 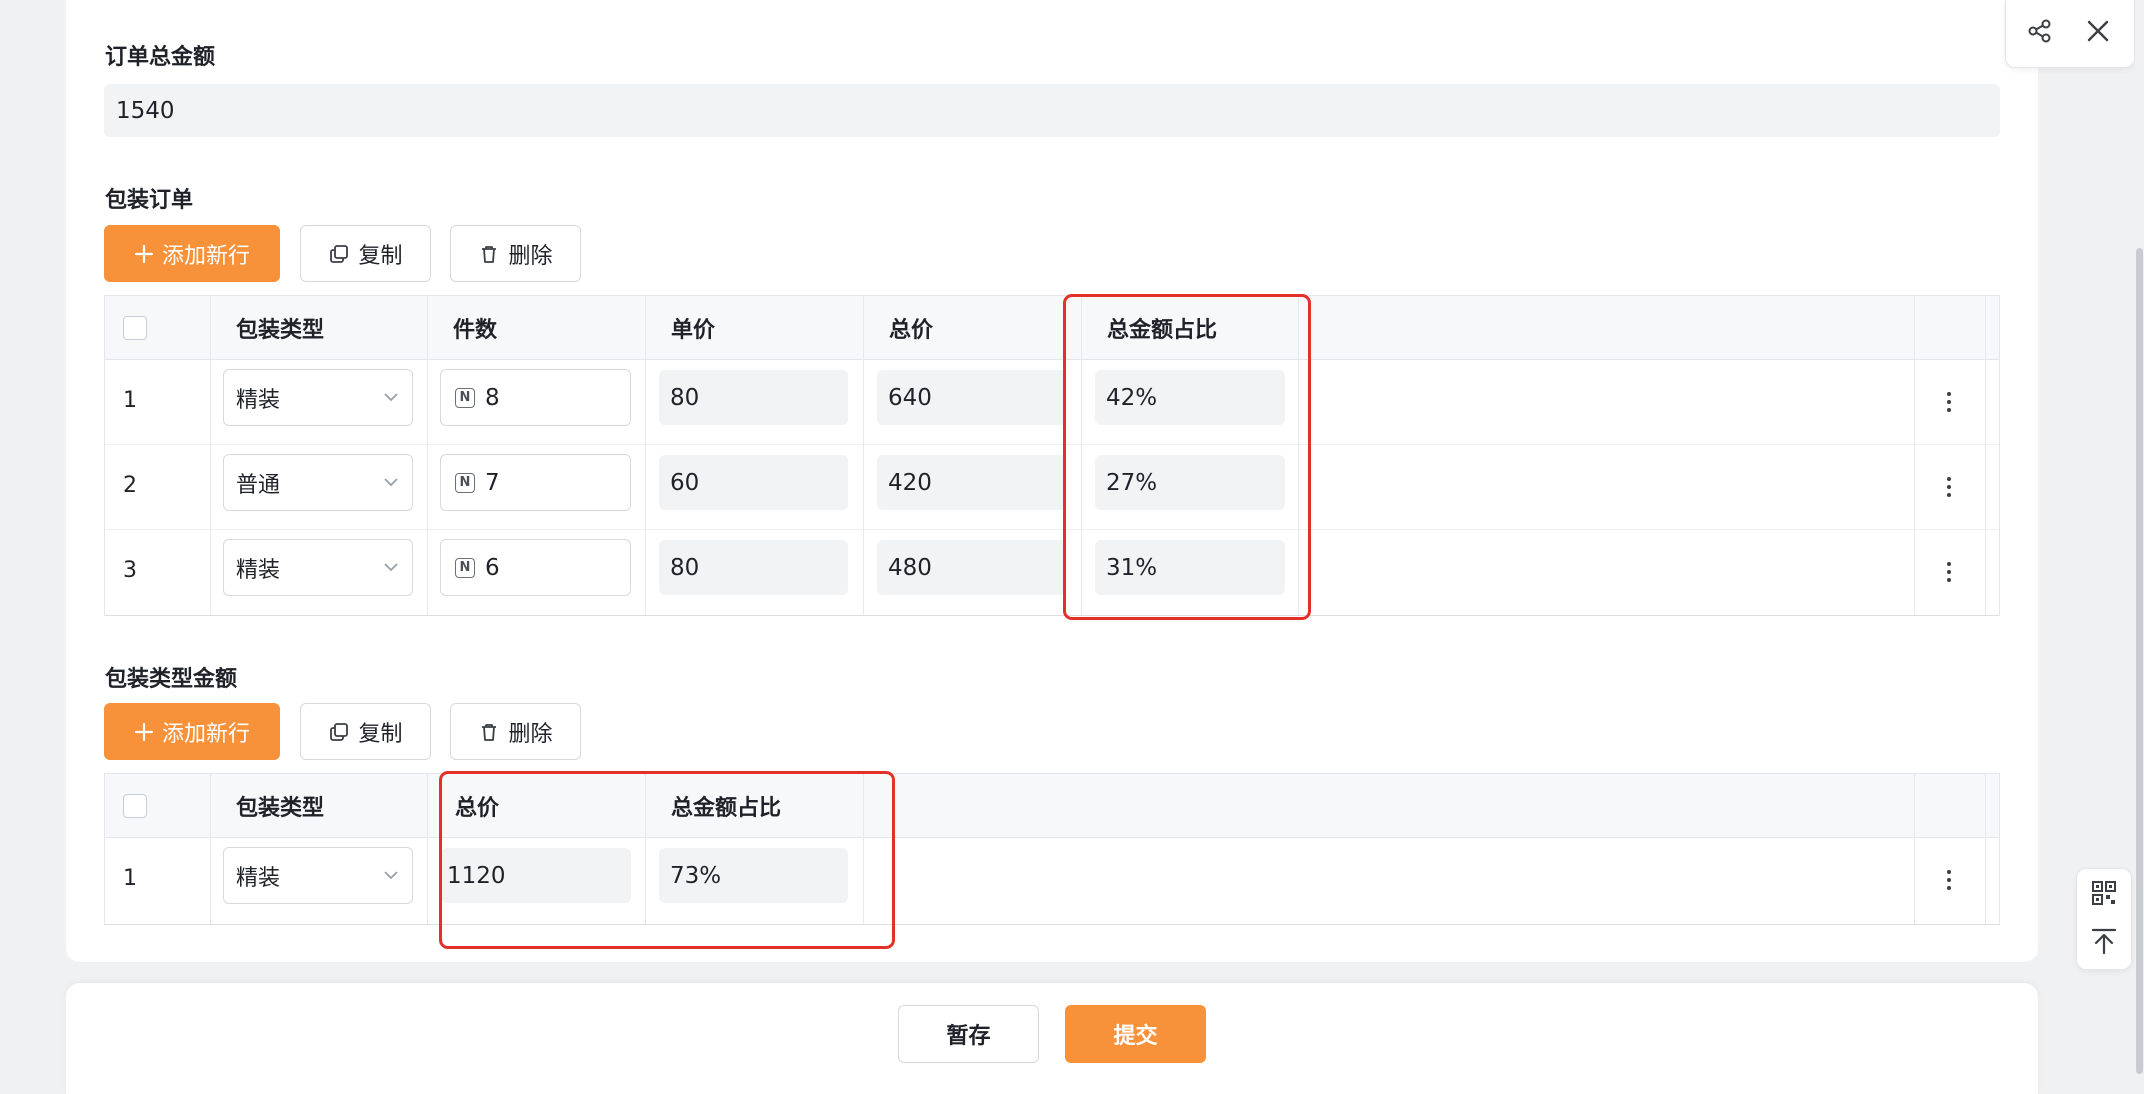 I want to click on table-header: 包装类型 总价 总金额占比, so click(x=1052, y=806).